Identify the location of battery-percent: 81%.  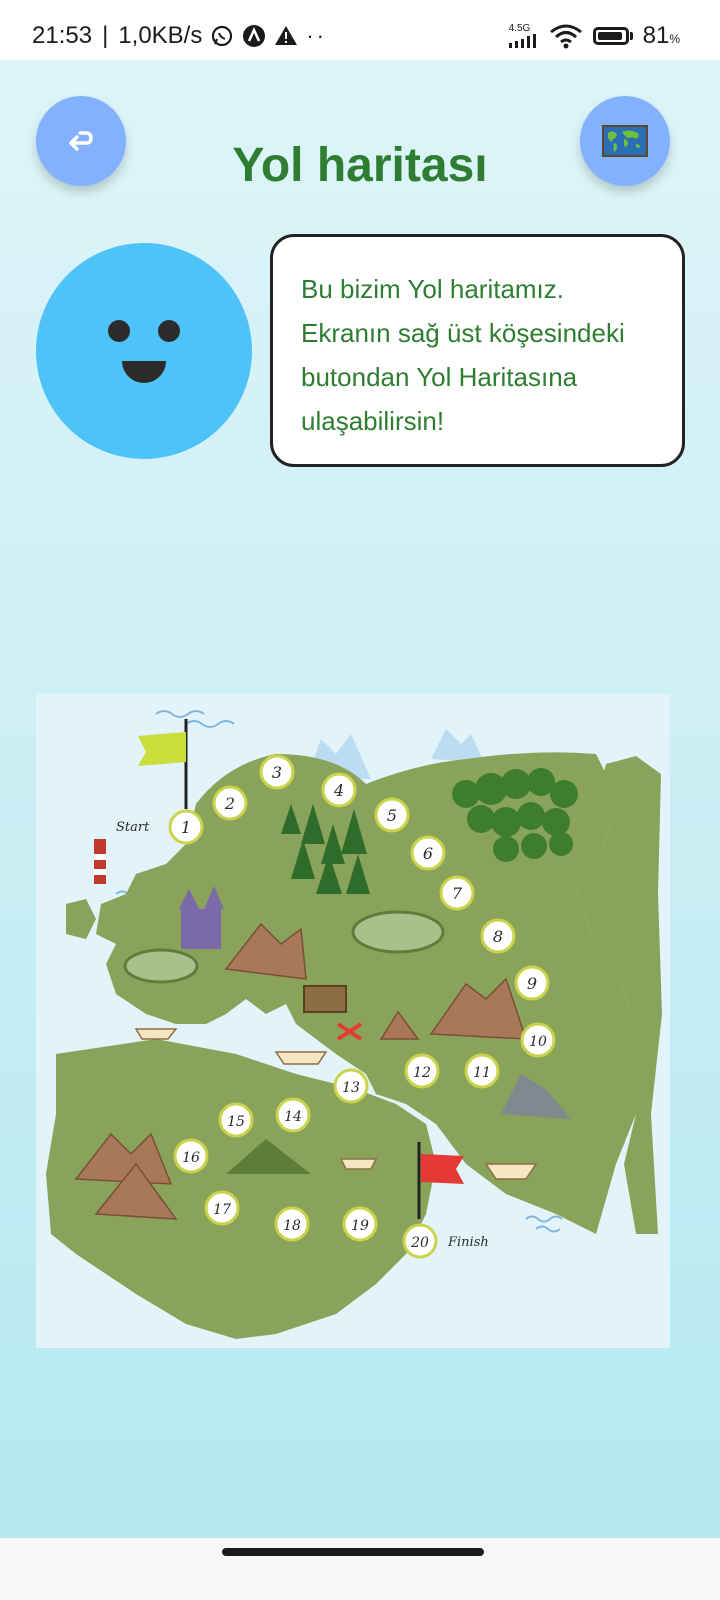
(661, 35).